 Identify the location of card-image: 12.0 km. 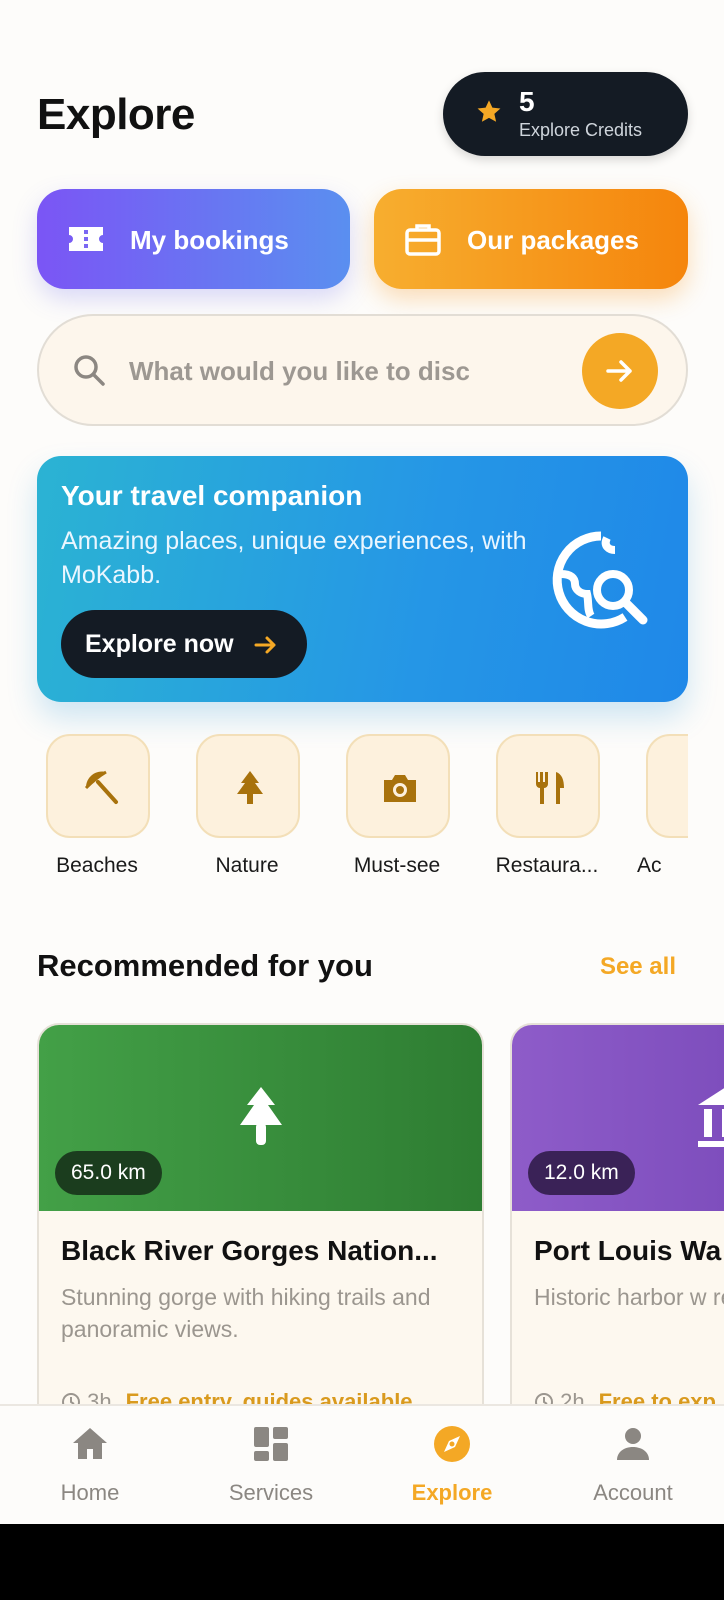
(618, 1118).